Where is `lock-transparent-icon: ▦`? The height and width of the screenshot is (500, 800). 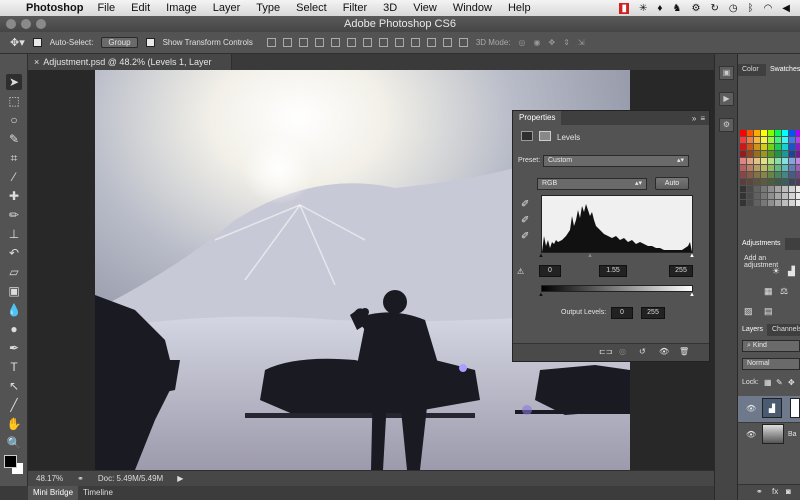
lock-transparent-icon: ▦ is located at coordinates (768, 382).